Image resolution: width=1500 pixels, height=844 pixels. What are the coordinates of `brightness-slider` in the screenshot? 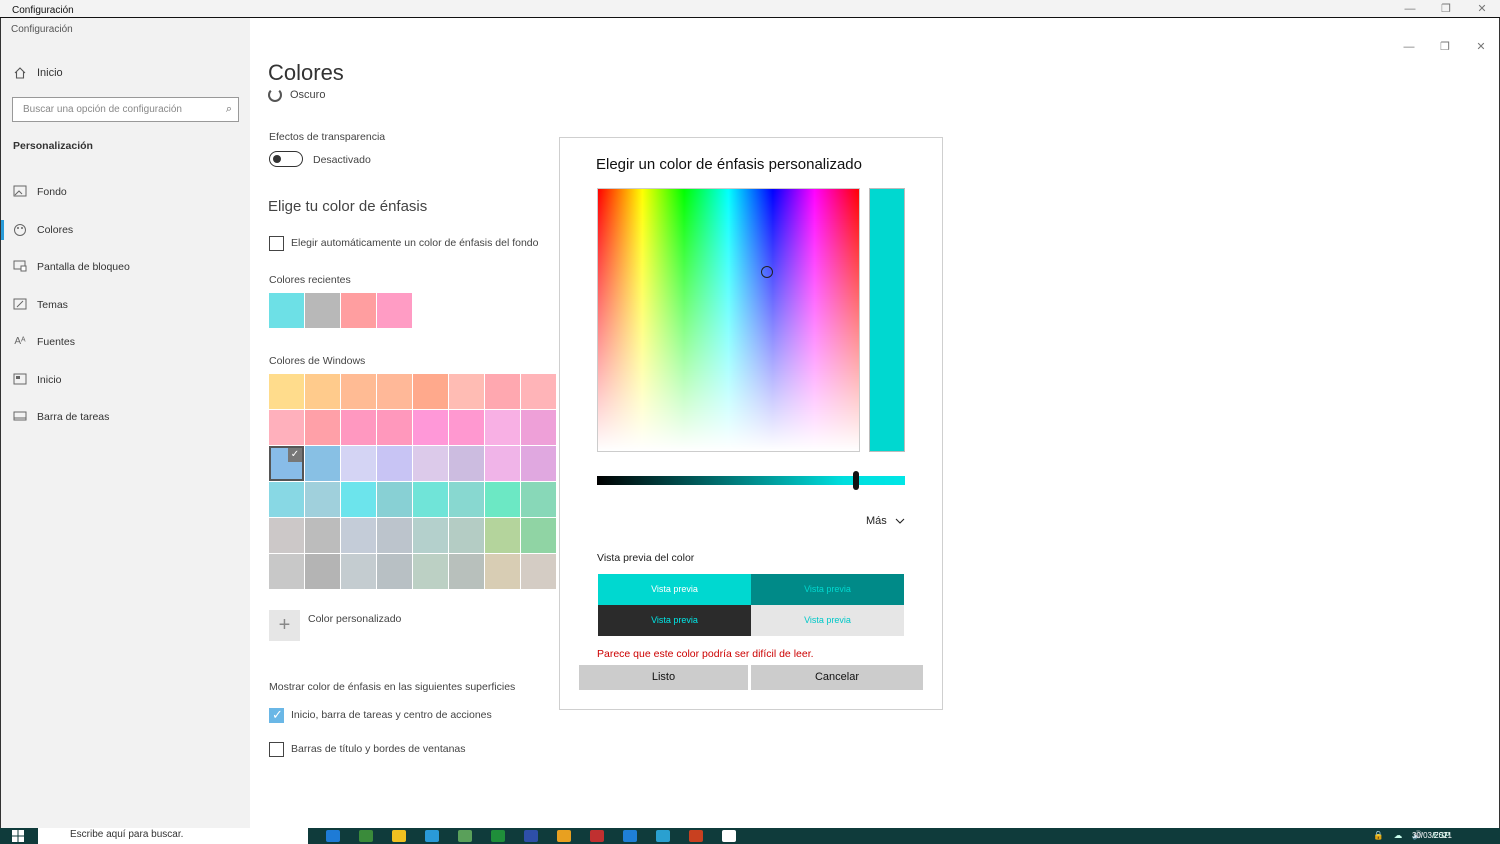 It's located at (751, 480).